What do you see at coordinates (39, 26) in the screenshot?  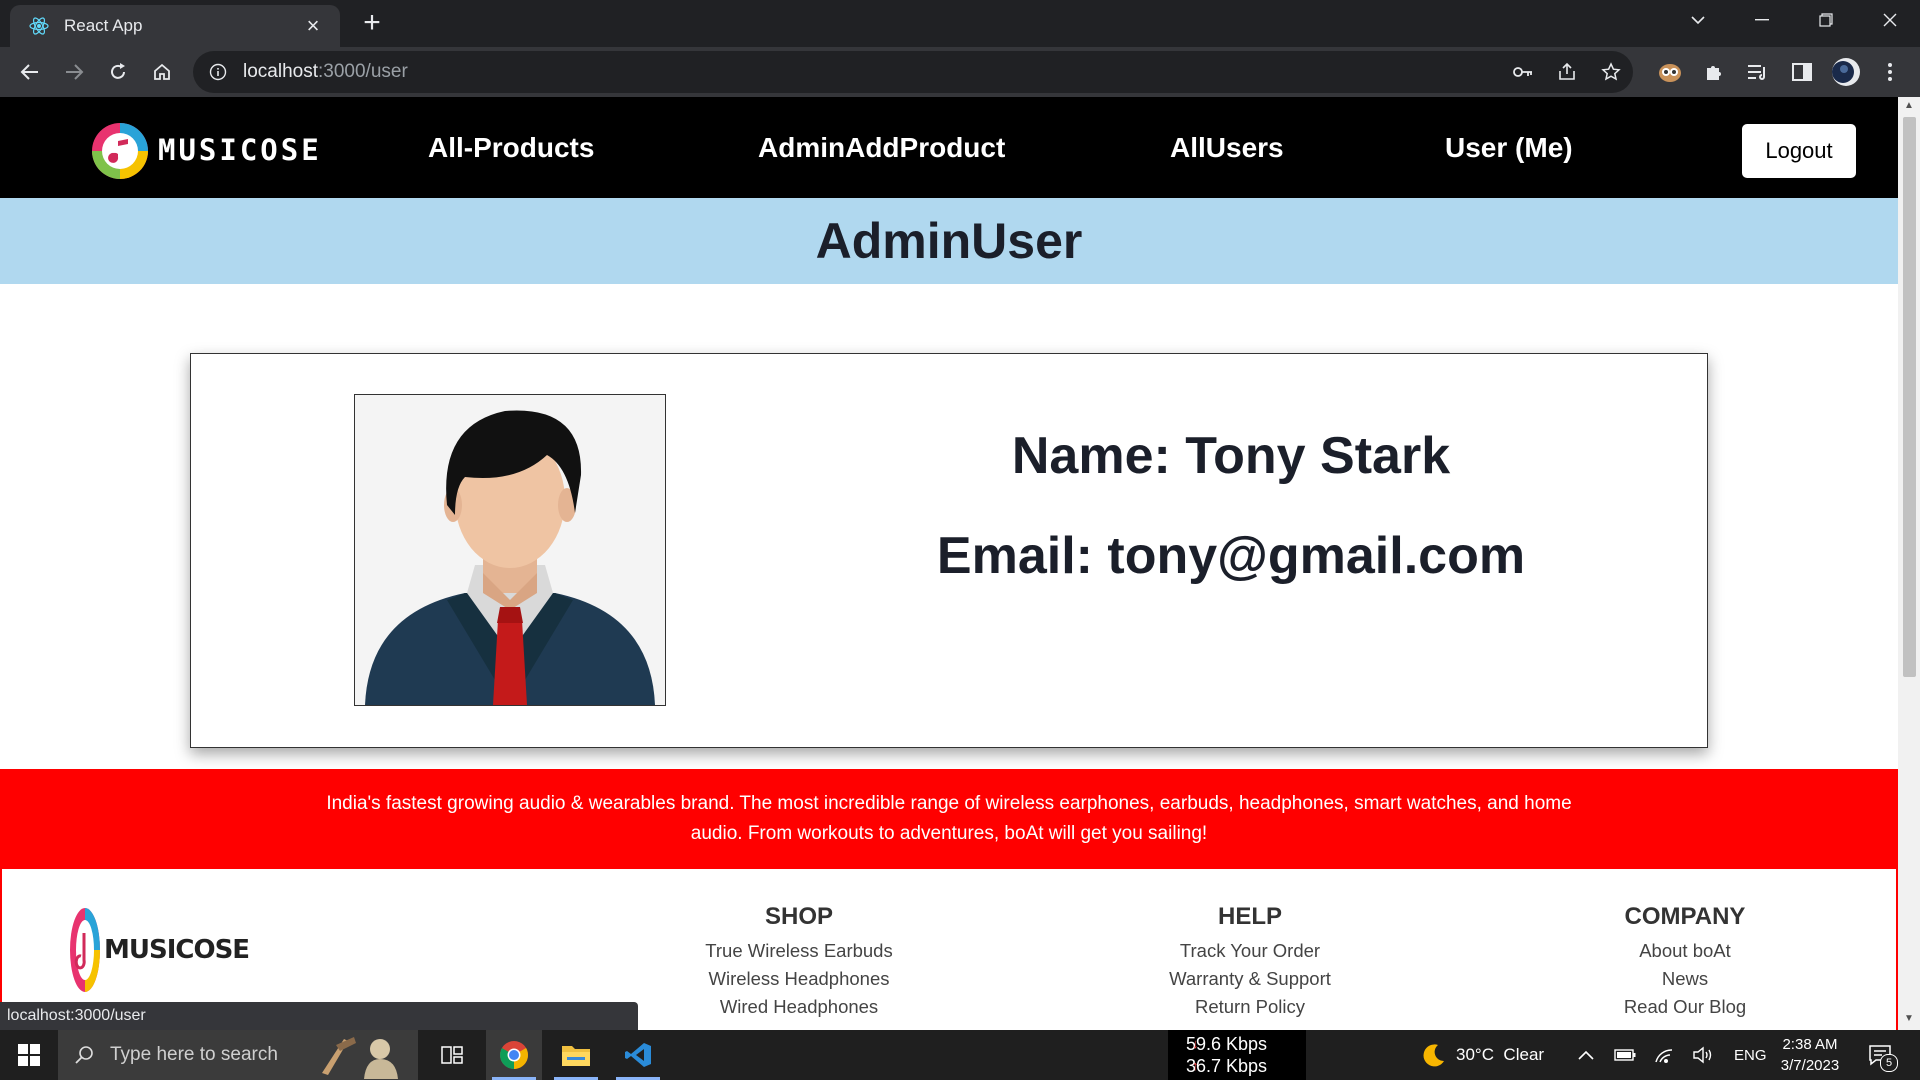 I see `react-icon` at bounding box center [39, 26].